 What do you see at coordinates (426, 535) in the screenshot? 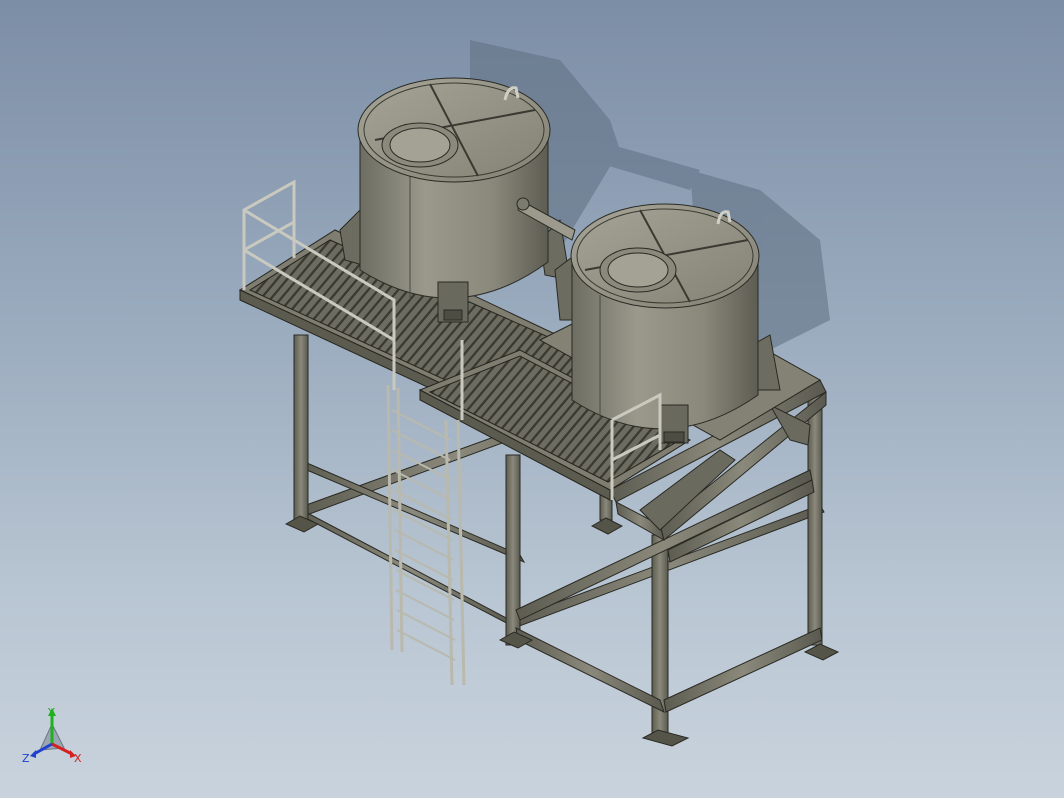
I see `access-ladder` at bounding box center [426, 535].